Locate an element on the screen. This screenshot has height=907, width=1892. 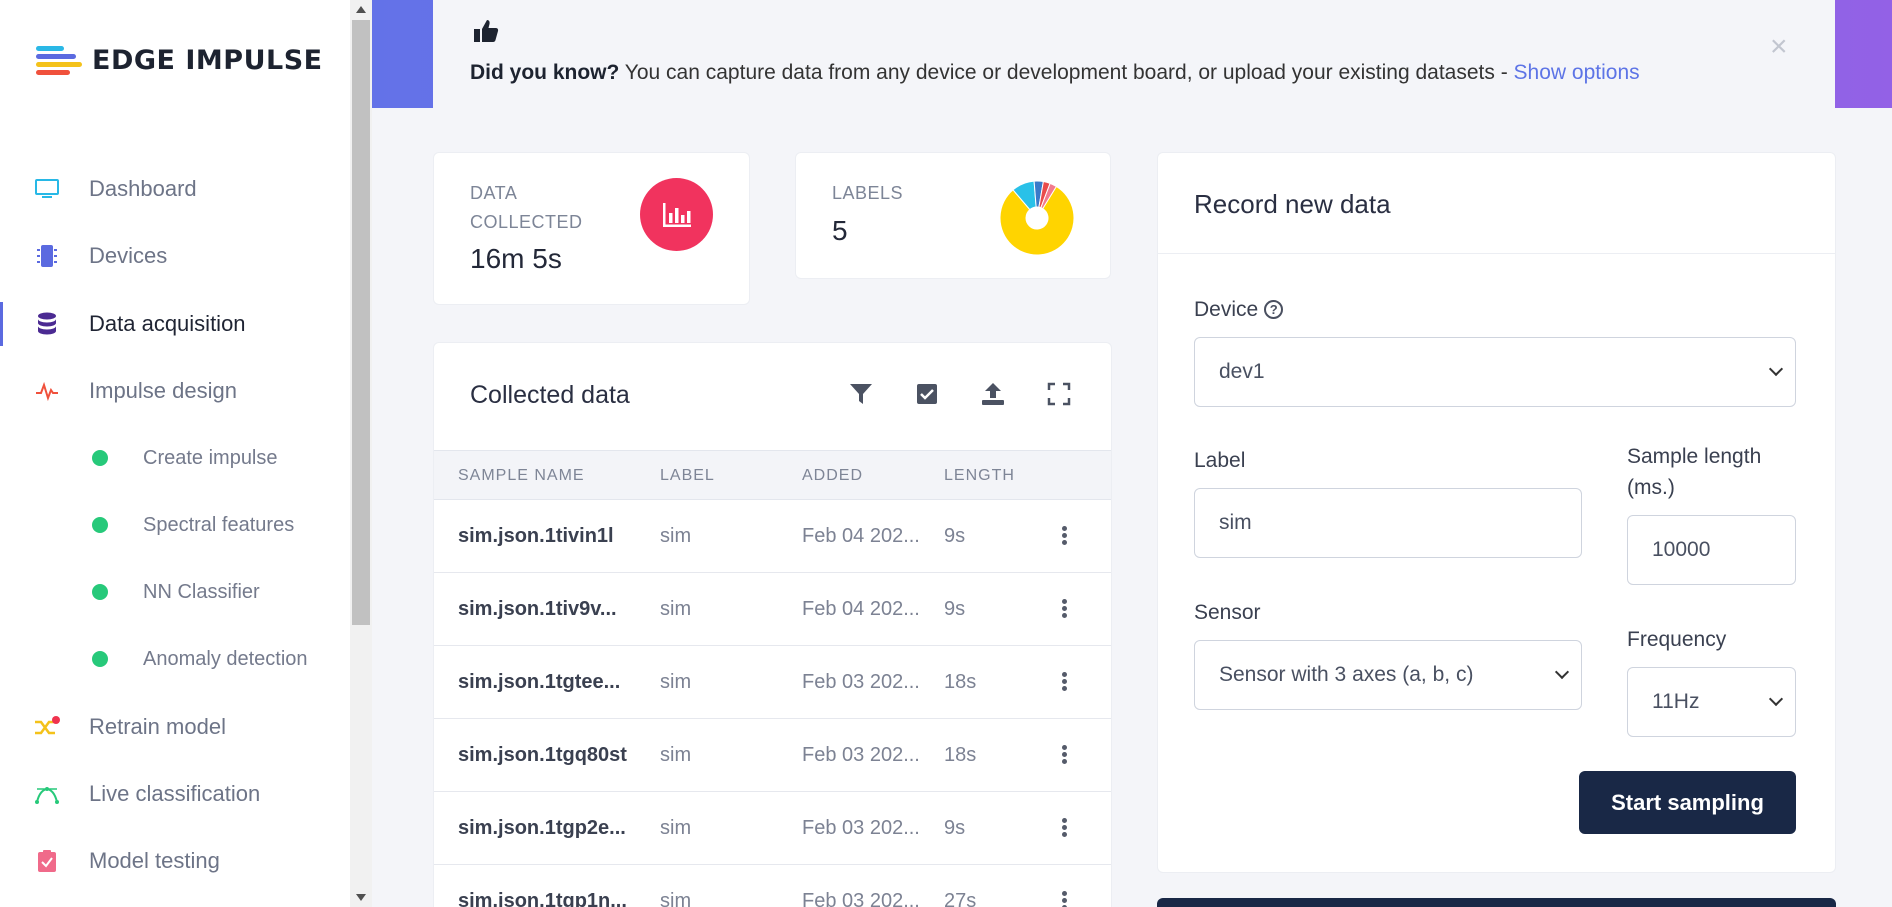
sidebar-item-impulse-design: Impulse design is located at coordinates (175, 391).